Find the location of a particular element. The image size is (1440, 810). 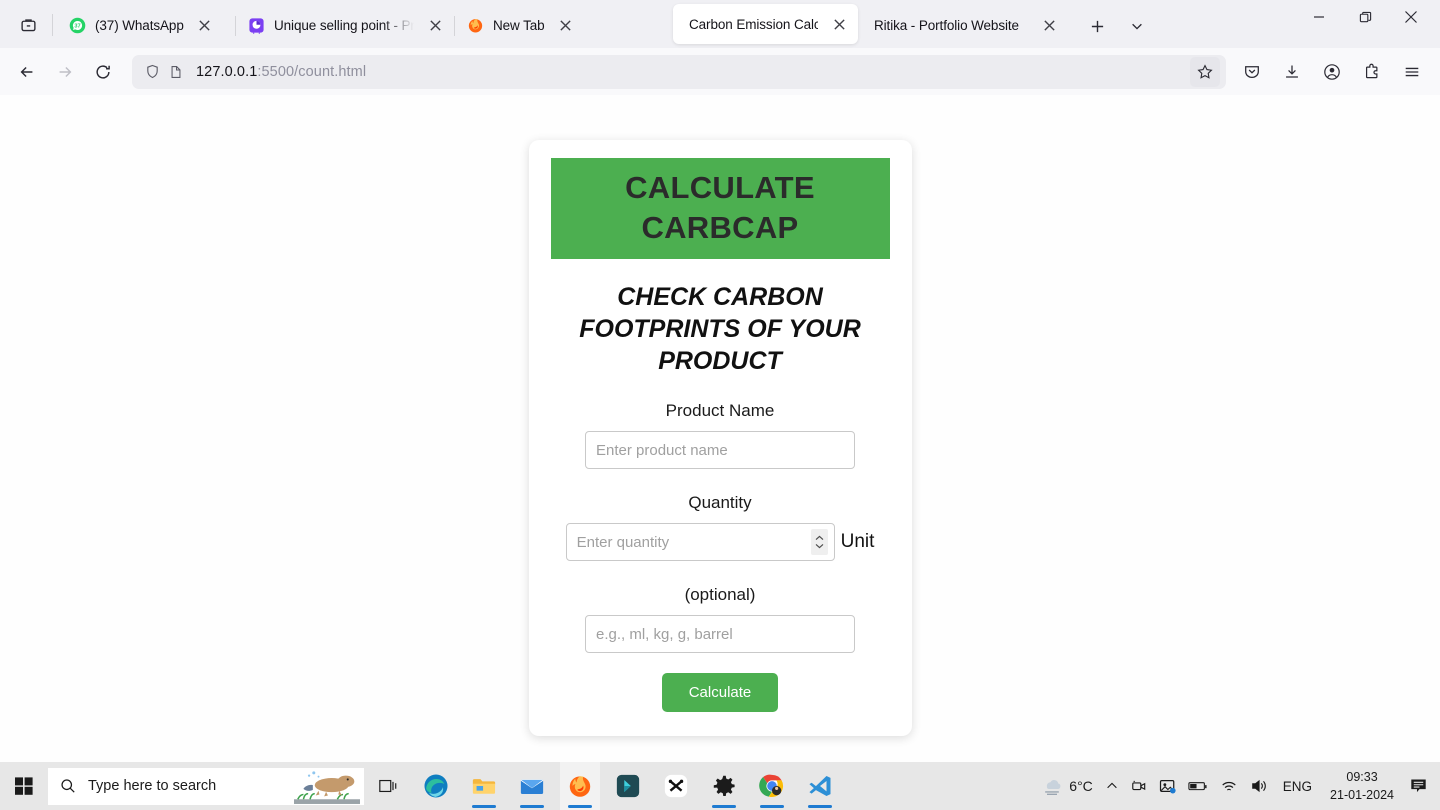

tab-label: (37) WhatsApp is located at coordinates (139, 25).